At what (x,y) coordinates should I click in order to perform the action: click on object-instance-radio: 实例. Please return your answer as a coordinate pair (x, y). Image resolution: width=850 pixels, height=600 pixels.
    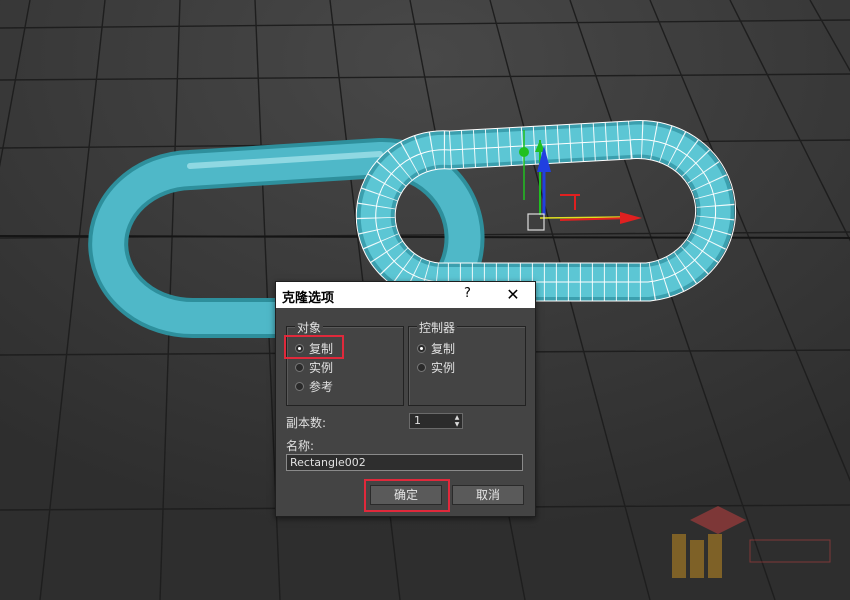
    Looking at the image, I should click on (314, 367).